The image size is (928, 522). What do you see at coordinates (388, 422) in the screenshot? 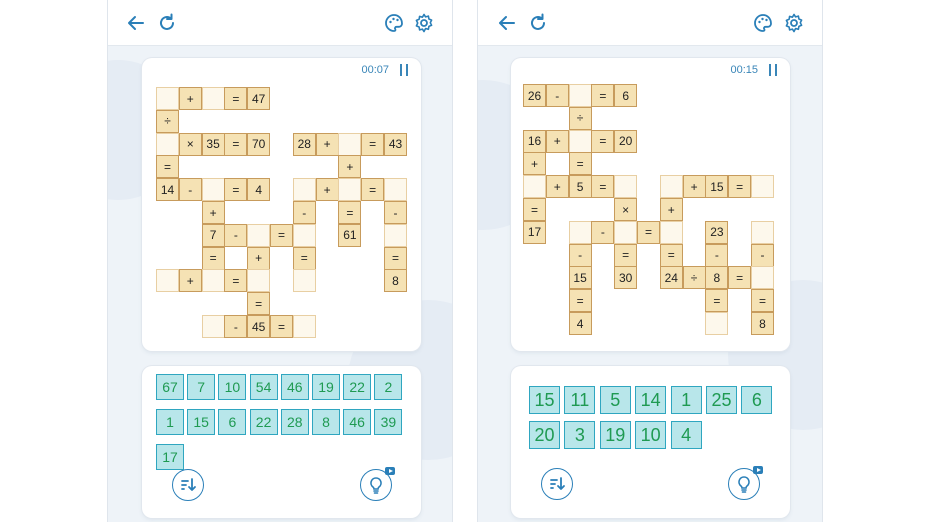
I see `number-tile: 39` at bounding box center [388, 422].